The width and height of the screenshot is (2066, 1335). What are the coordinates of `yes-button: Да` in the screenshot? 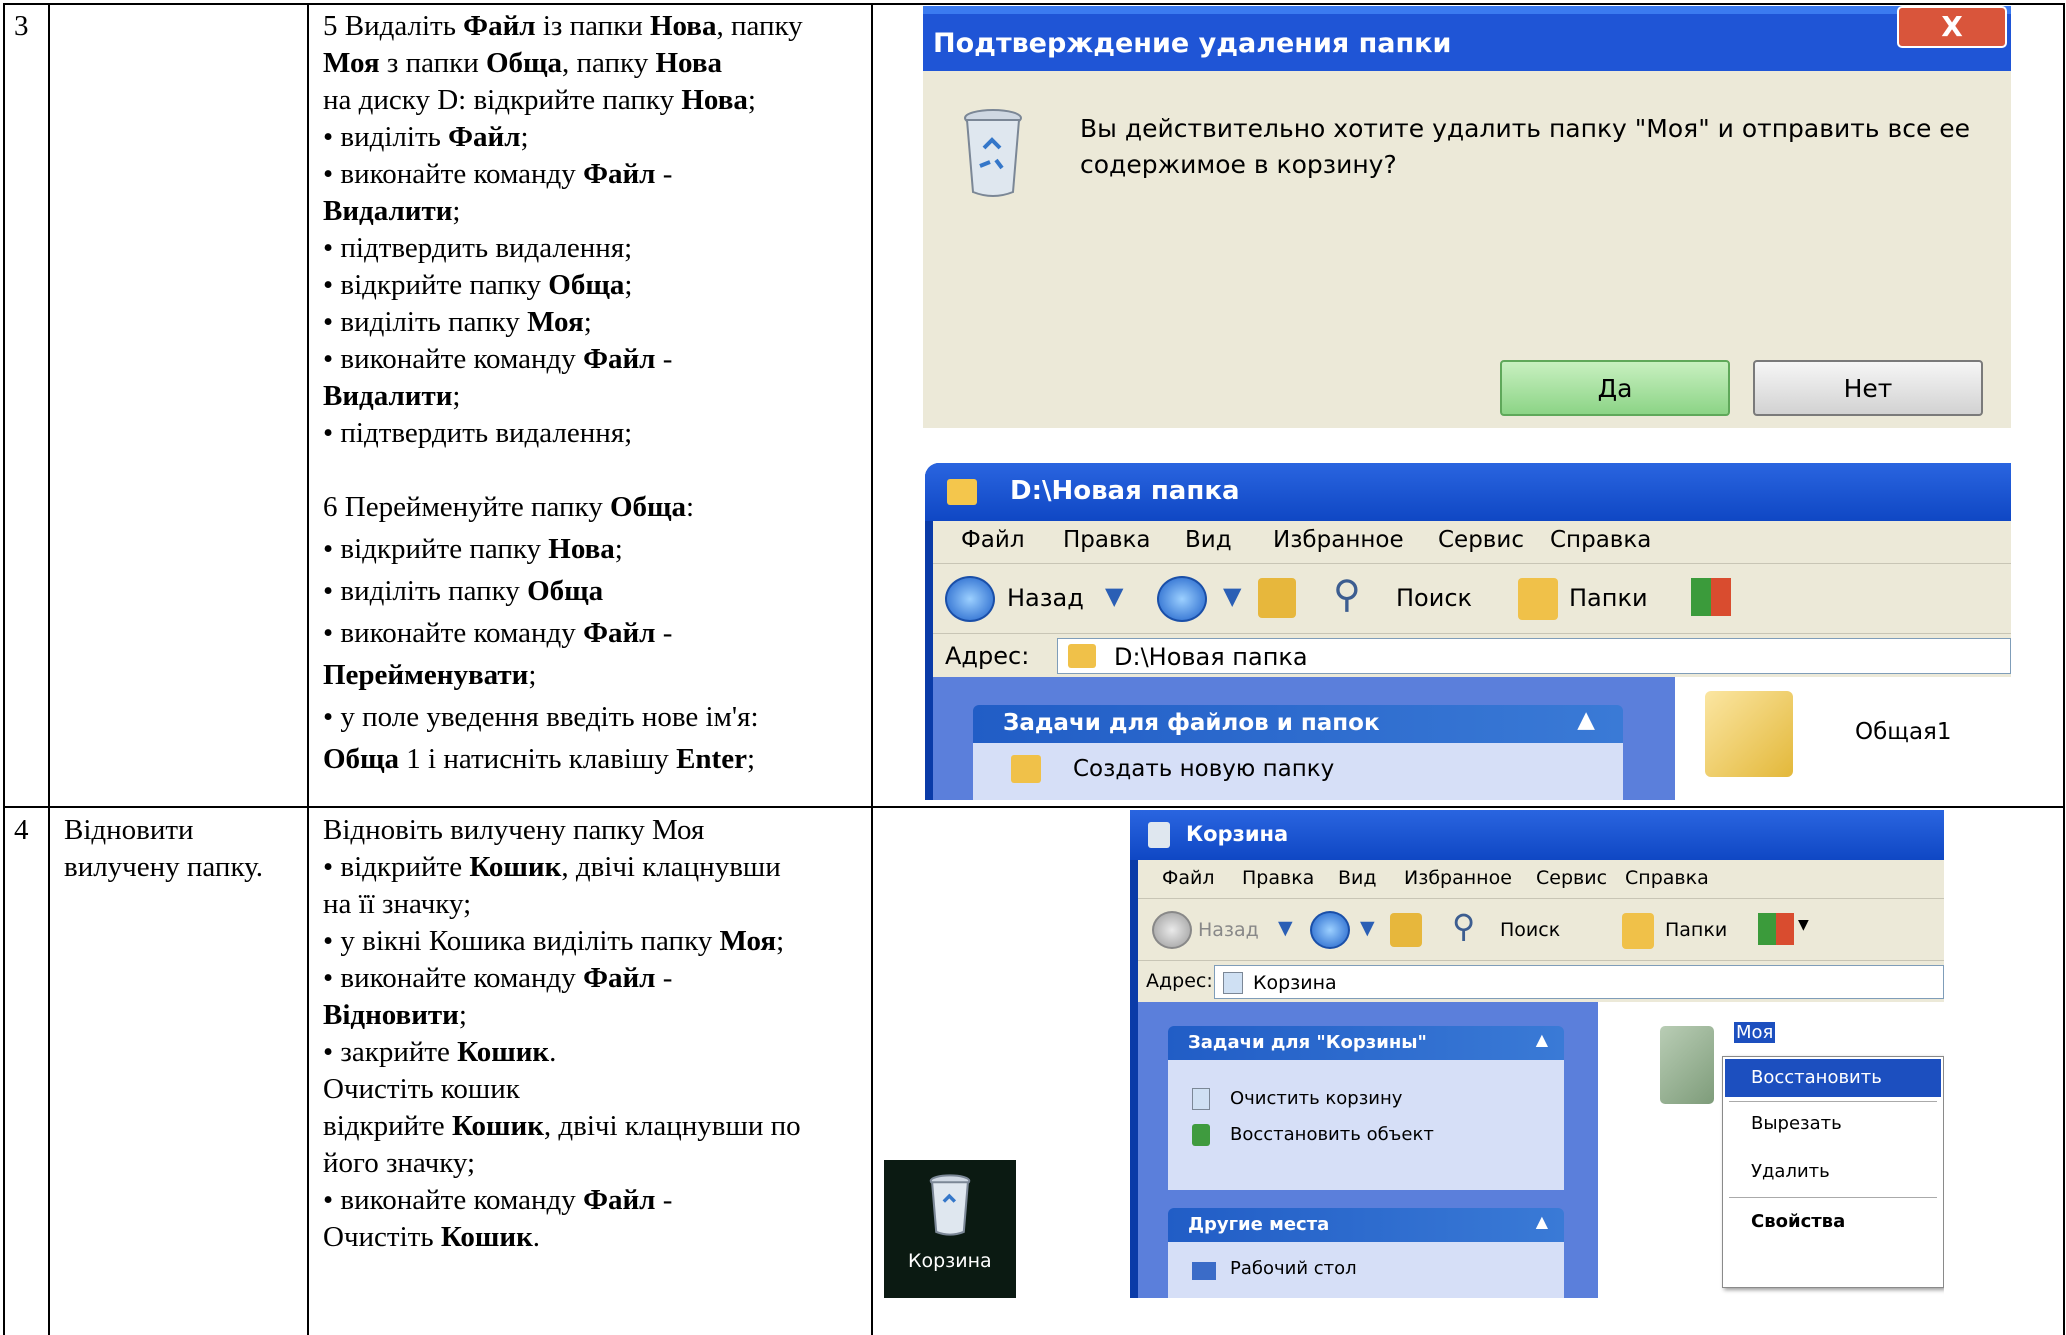 It's located at (1615, 388).